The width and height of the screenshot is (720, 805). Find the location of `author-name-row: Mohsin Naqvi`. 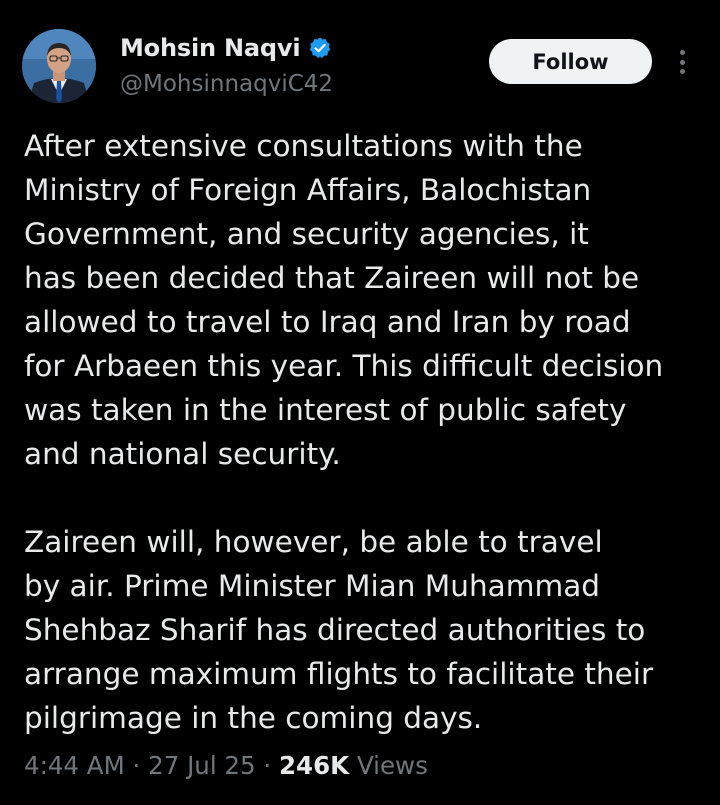

author-name-row: Mohsin Naqvi is located at coordinates (226, 48).